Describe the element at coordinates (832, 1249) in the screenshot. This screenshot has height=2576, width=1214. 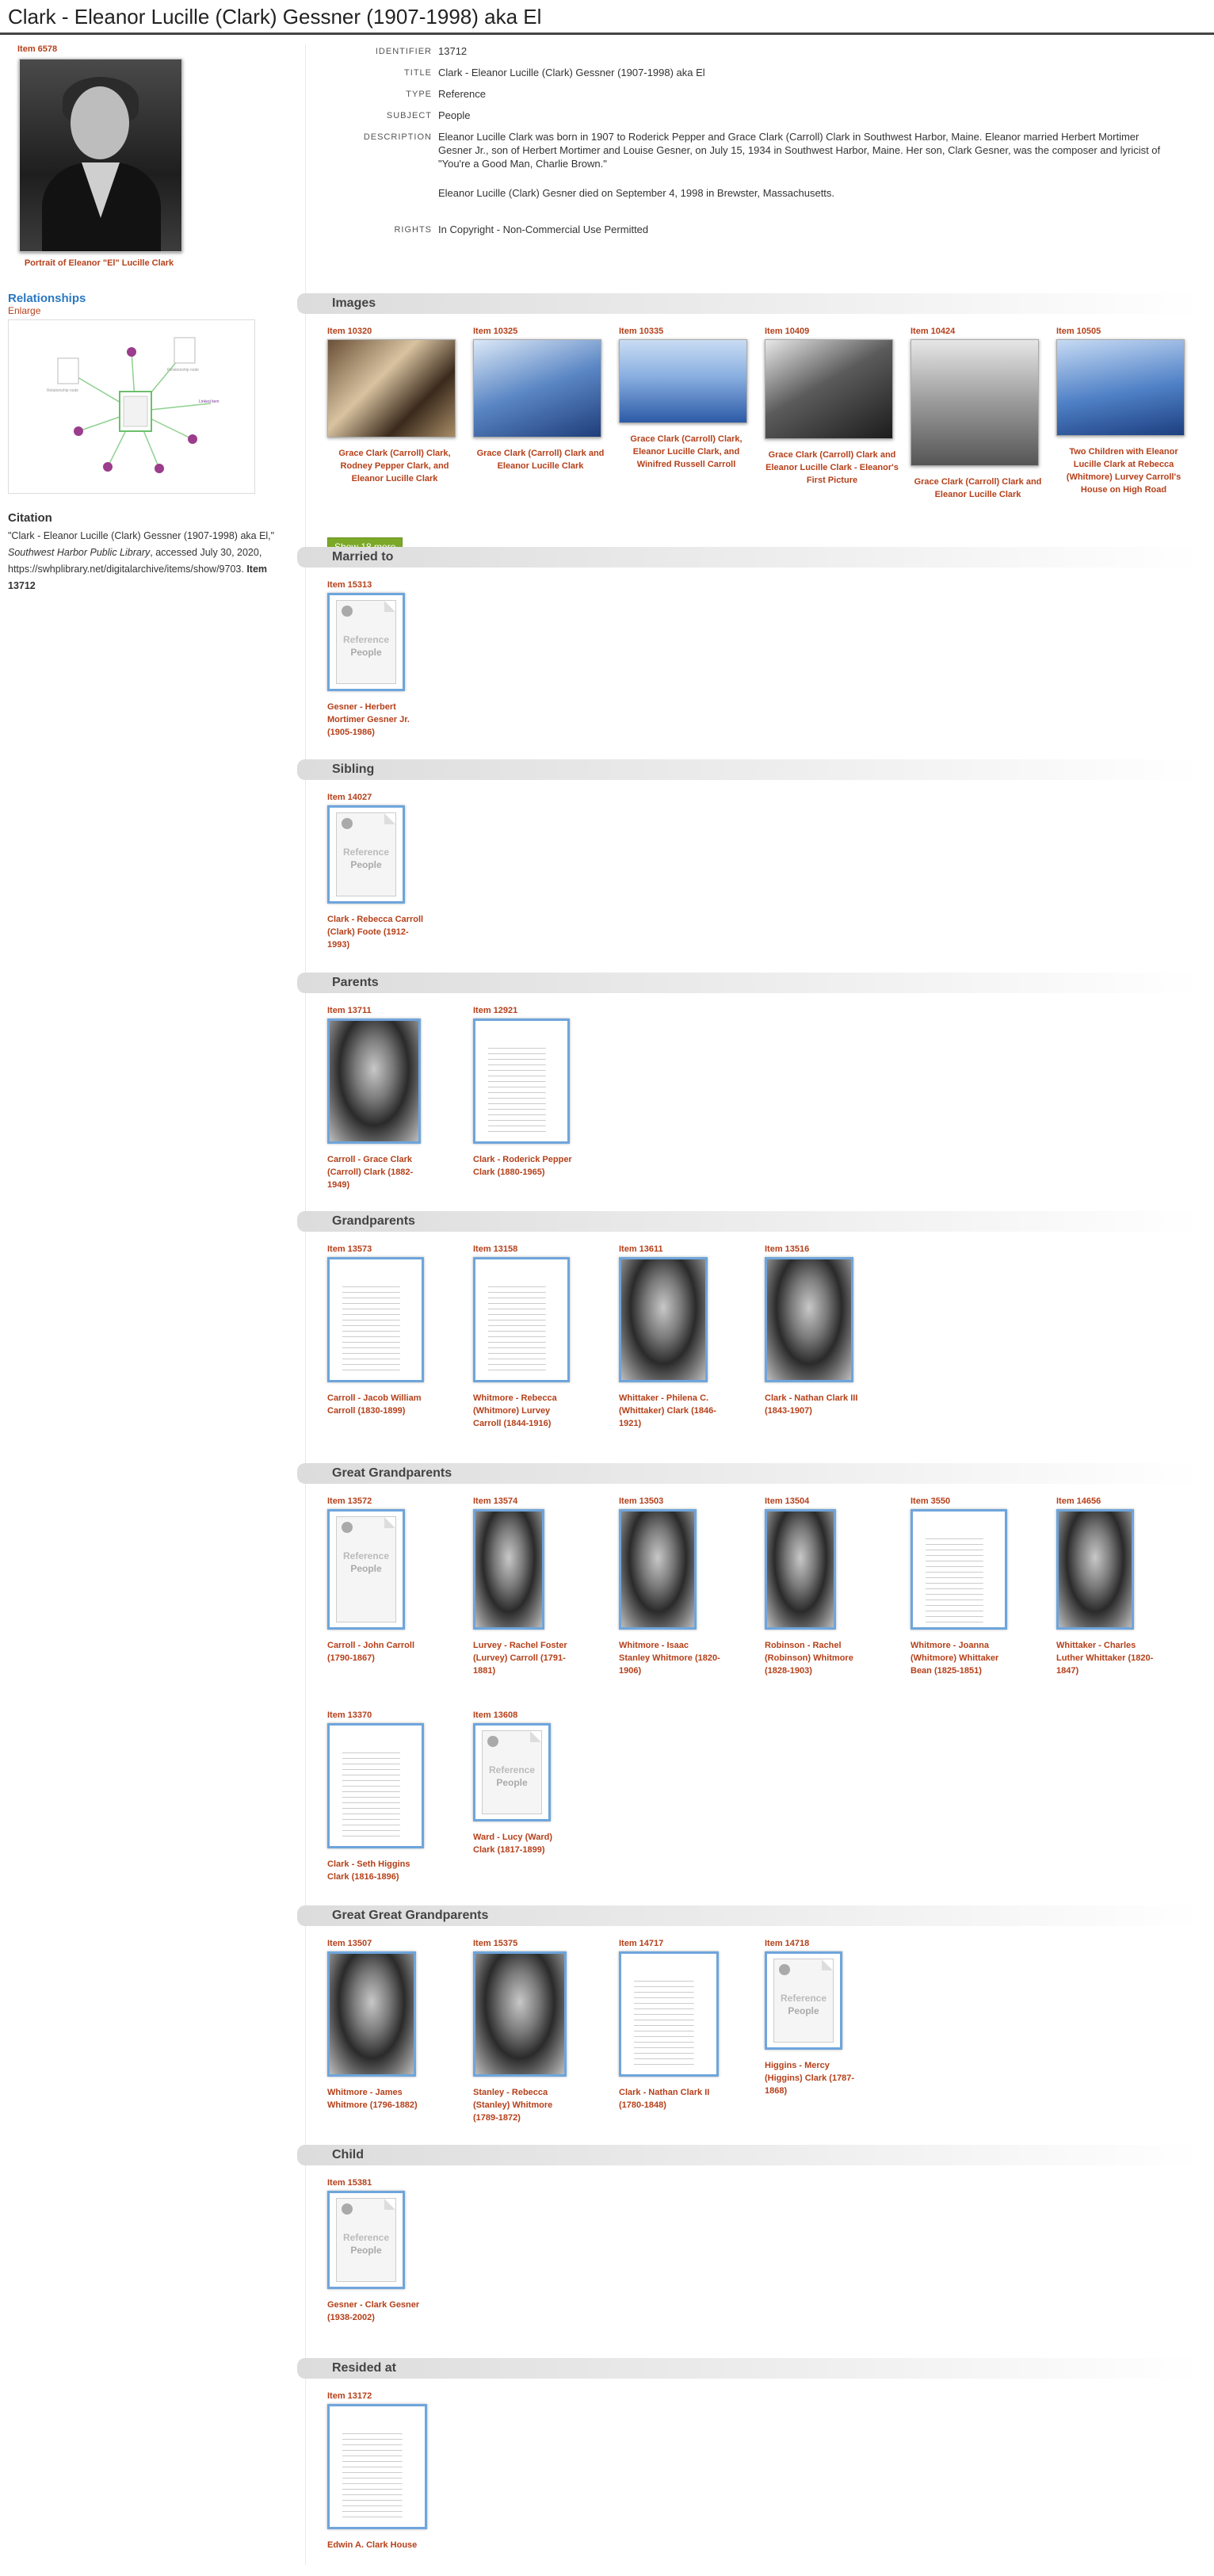
I see `item-id-link: Item 13516` at that location.